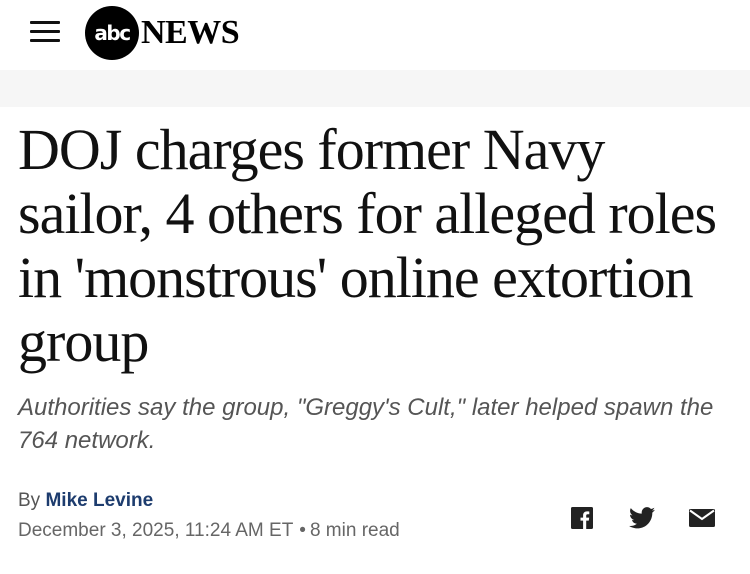 The height and width of the screenshot is (574, 750). I want to click on twitter-glyph, so click(642, 518).